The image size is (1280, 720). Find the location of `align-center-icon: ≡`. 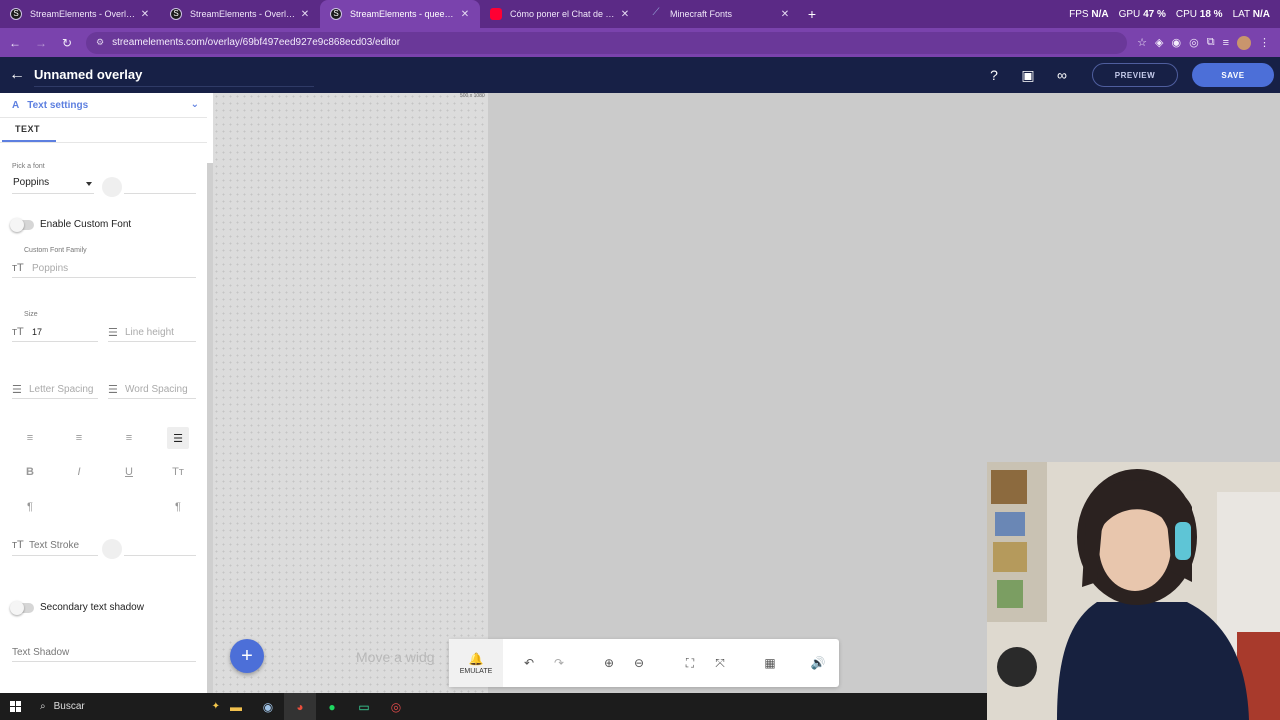

align-center-icon: ≡ is located at coordinates (79, 438).